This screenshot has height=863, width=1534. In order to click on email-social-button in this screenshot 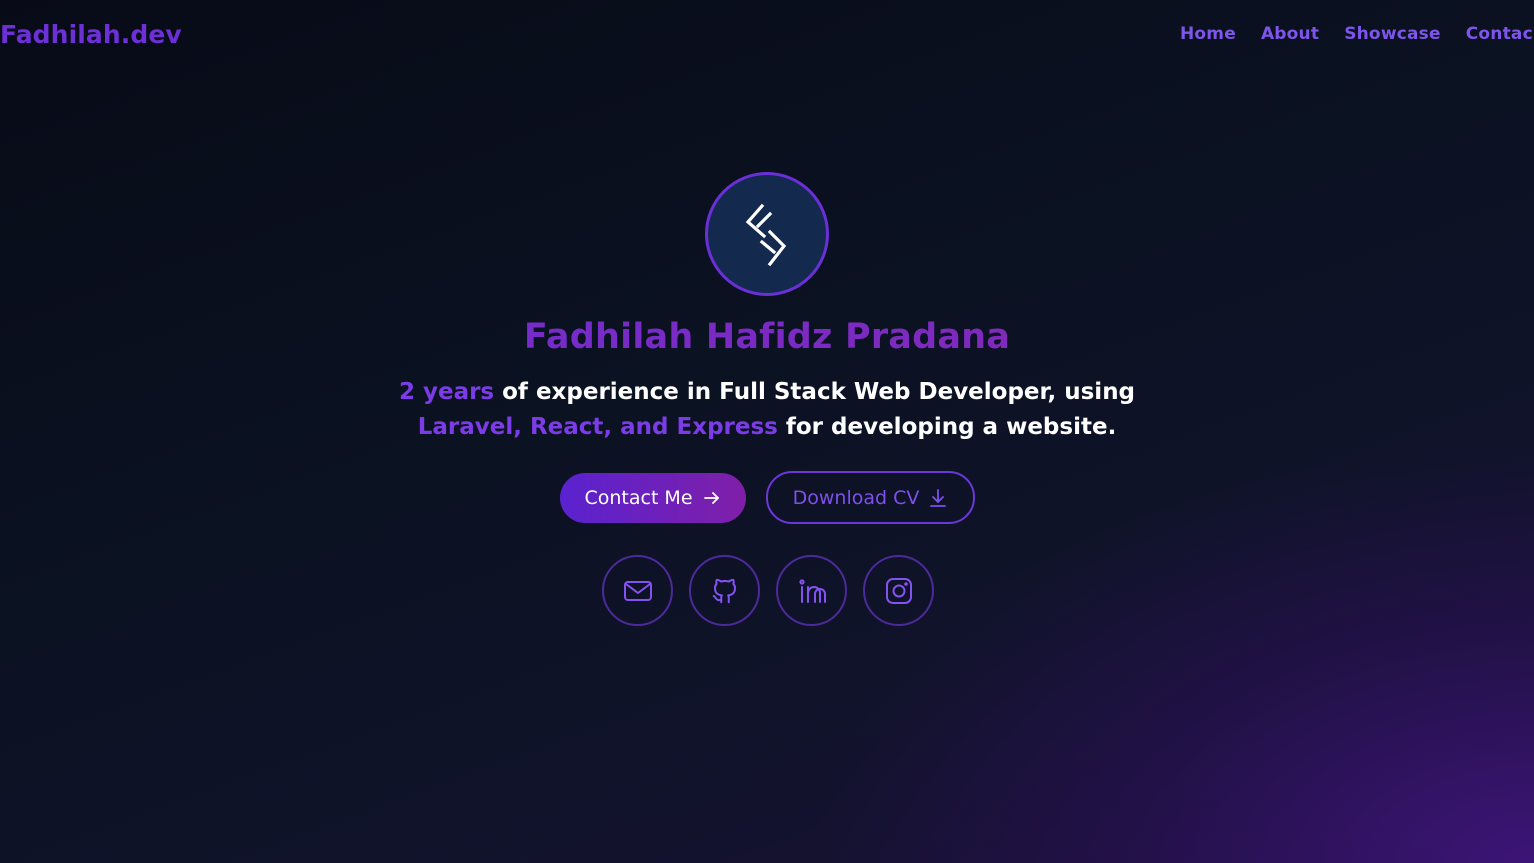, I will do `click(637, 590)`.